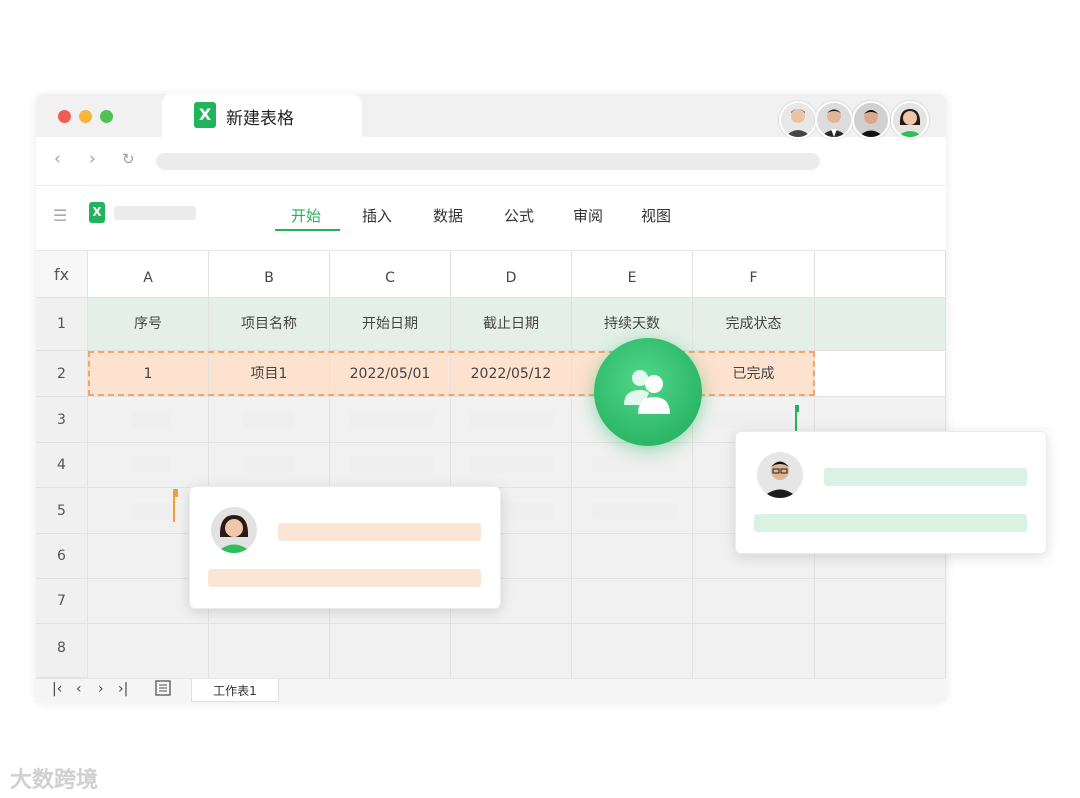  Describe the element at coordinates (174, 509) in the screenshot. I see `orange-cursor` at that location.